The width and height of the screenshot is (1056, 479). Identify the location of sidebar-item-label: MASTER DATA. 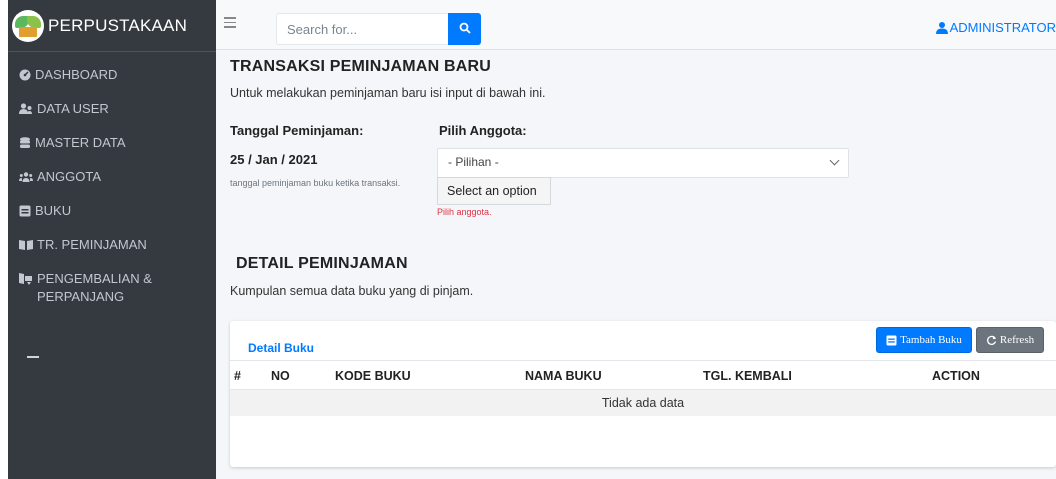
(80, 142).